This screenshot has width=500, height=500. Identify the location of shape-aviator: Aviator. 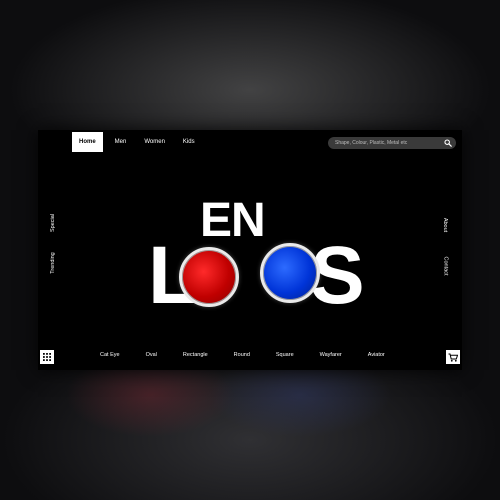
(376, 355).